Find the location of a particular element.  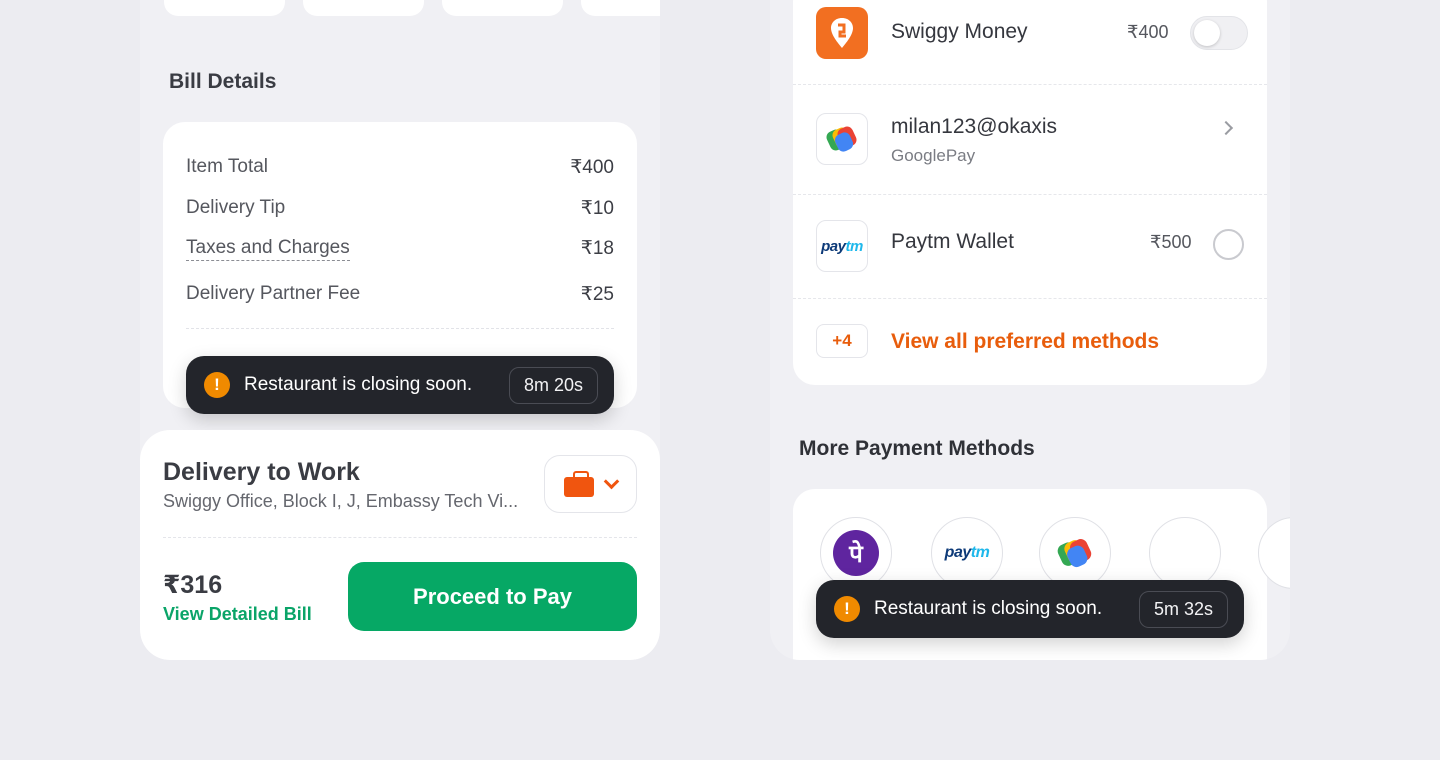

proceed-to-pay-button: Proceed to Pay is located at coordinates (492, 596).